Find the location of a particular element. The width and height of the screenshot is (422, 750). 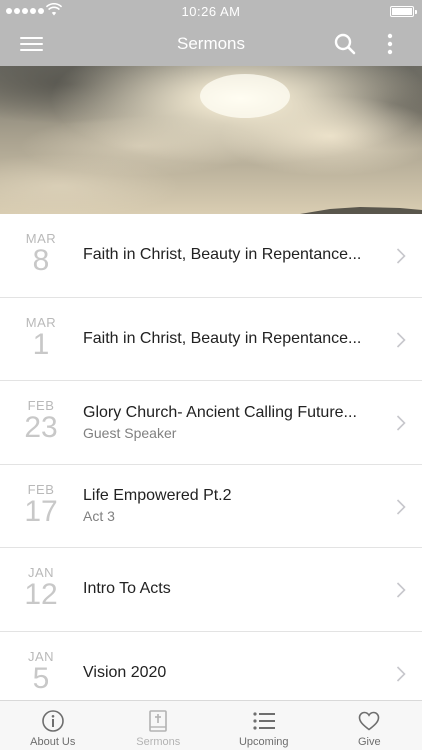

page-title: Sermons is located at coordinates (211, 43).